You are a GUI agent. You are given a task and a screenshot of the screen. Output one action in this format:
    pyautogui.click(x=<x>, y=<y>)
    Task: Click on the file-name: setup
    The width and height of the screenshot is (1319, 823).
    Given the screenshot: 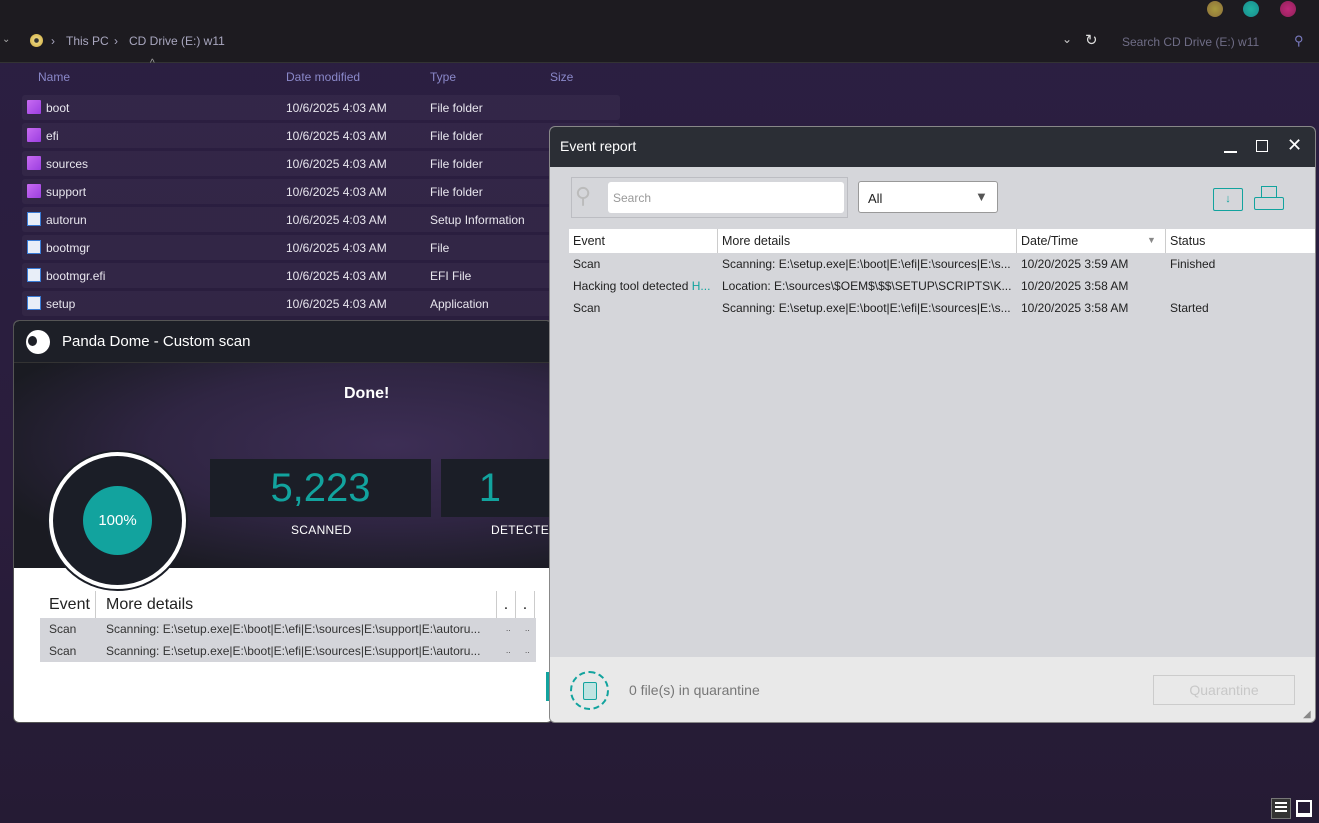 What is the action you would take?
    pyautogui.click(x=61, y=304)
    